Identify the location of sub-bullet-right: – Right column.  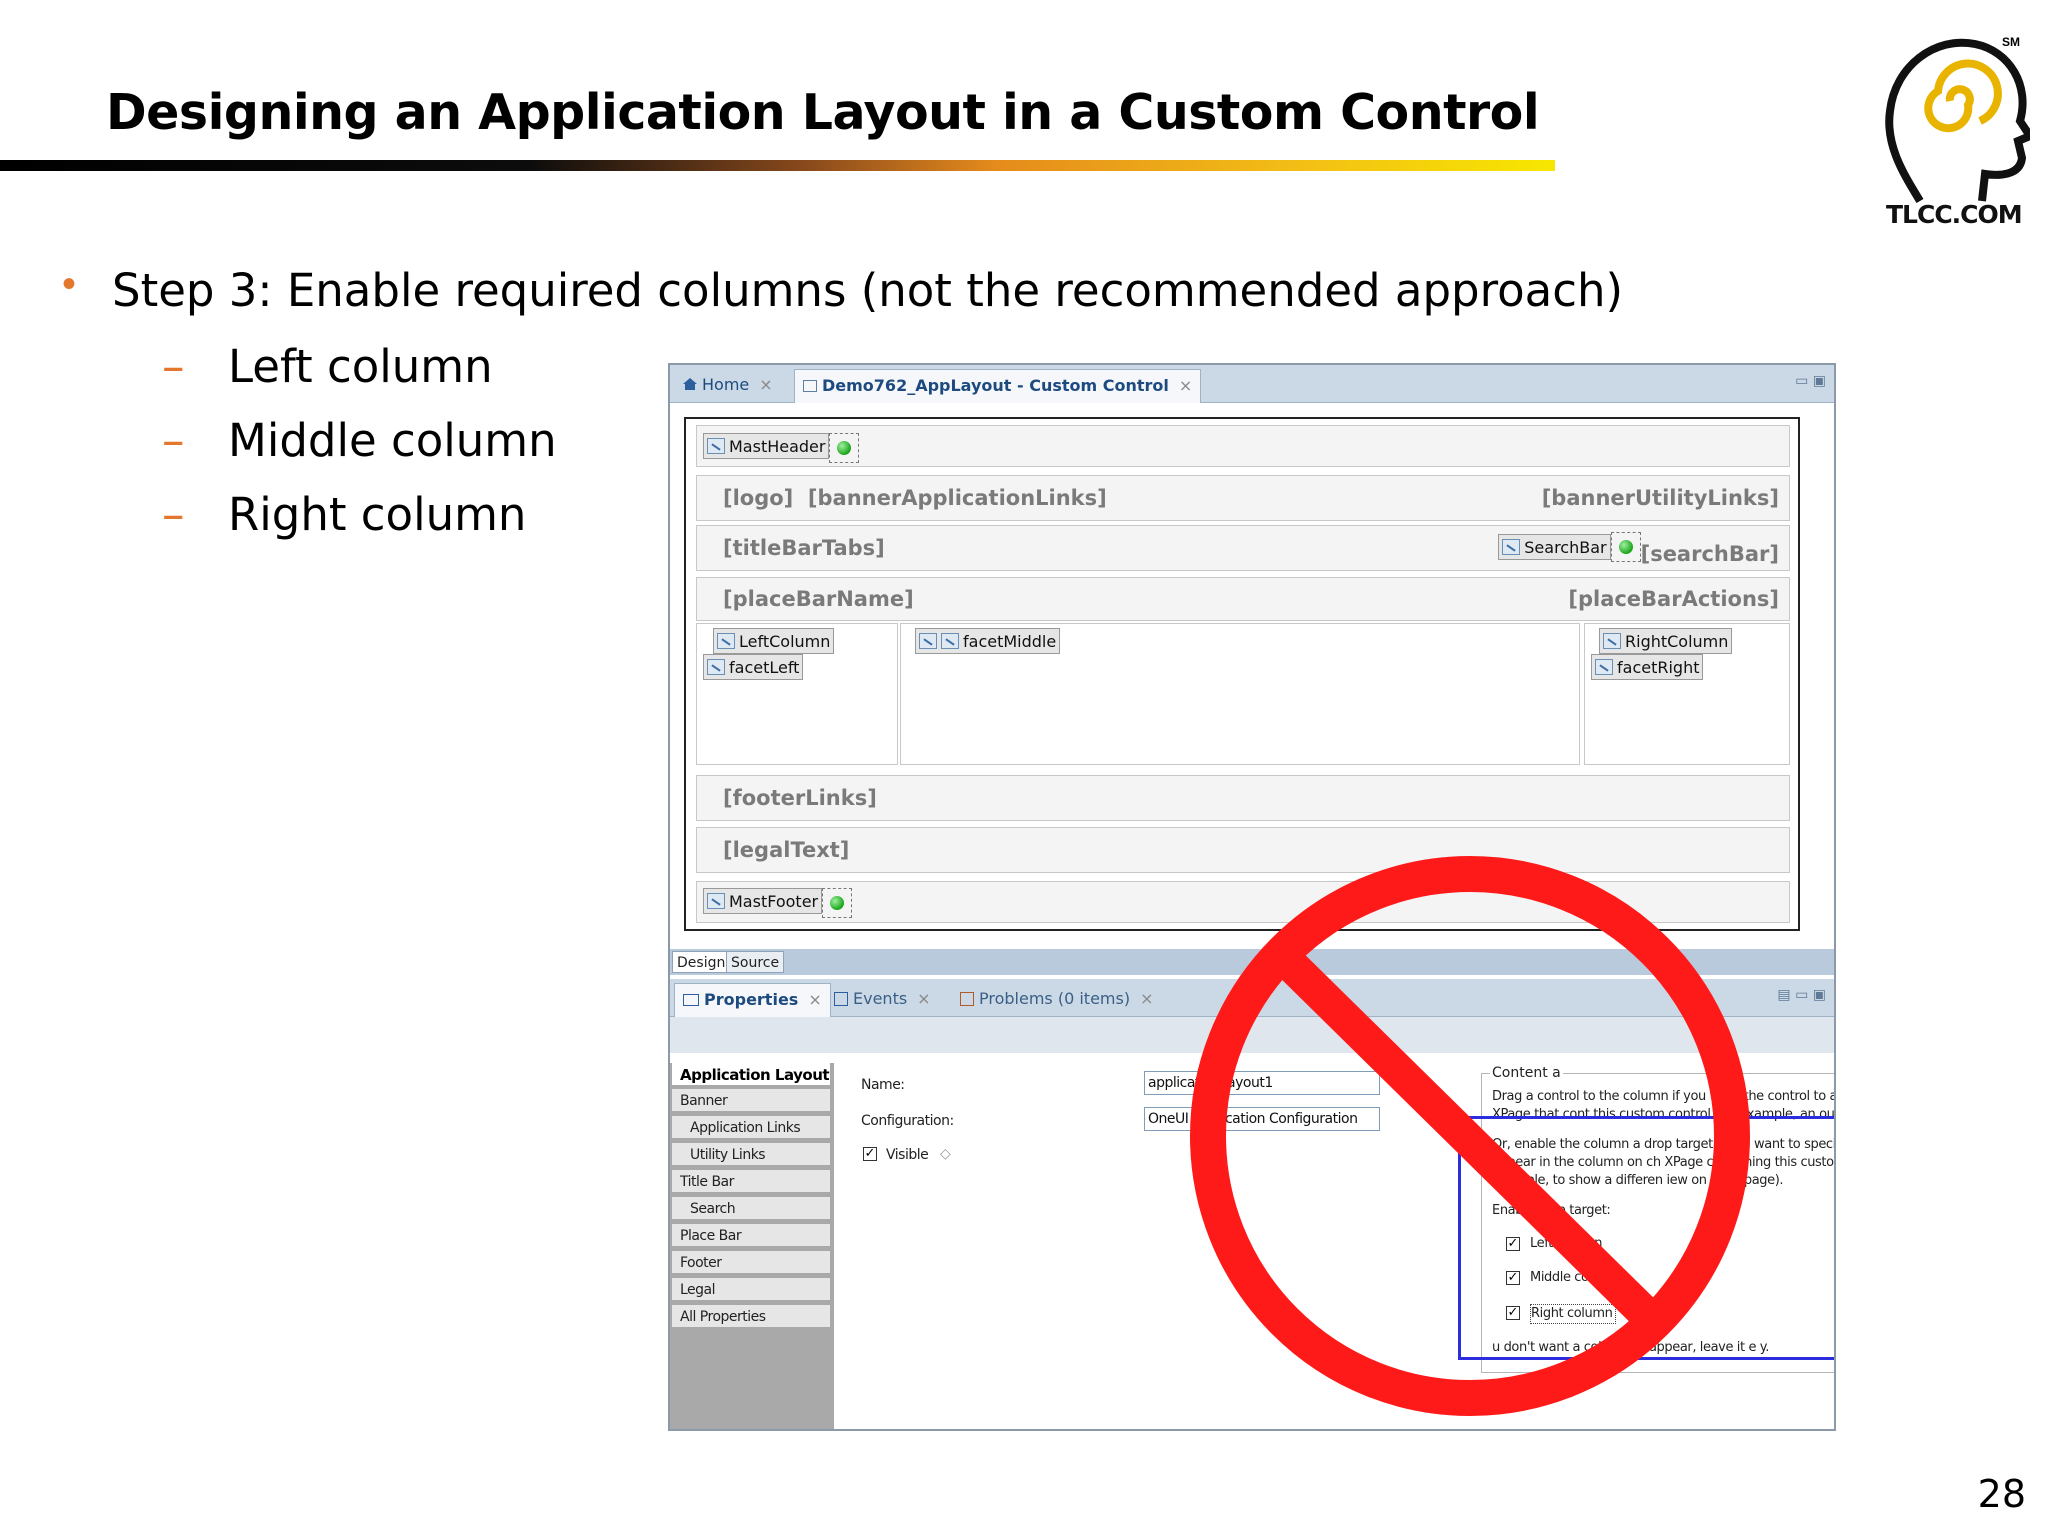
(344, 514).